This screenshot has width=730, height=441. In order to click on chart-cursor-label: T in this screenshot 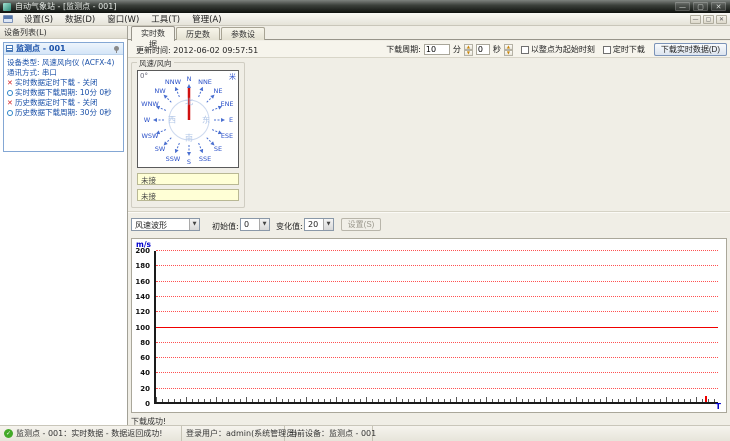, I will do `click(718, 406)`.